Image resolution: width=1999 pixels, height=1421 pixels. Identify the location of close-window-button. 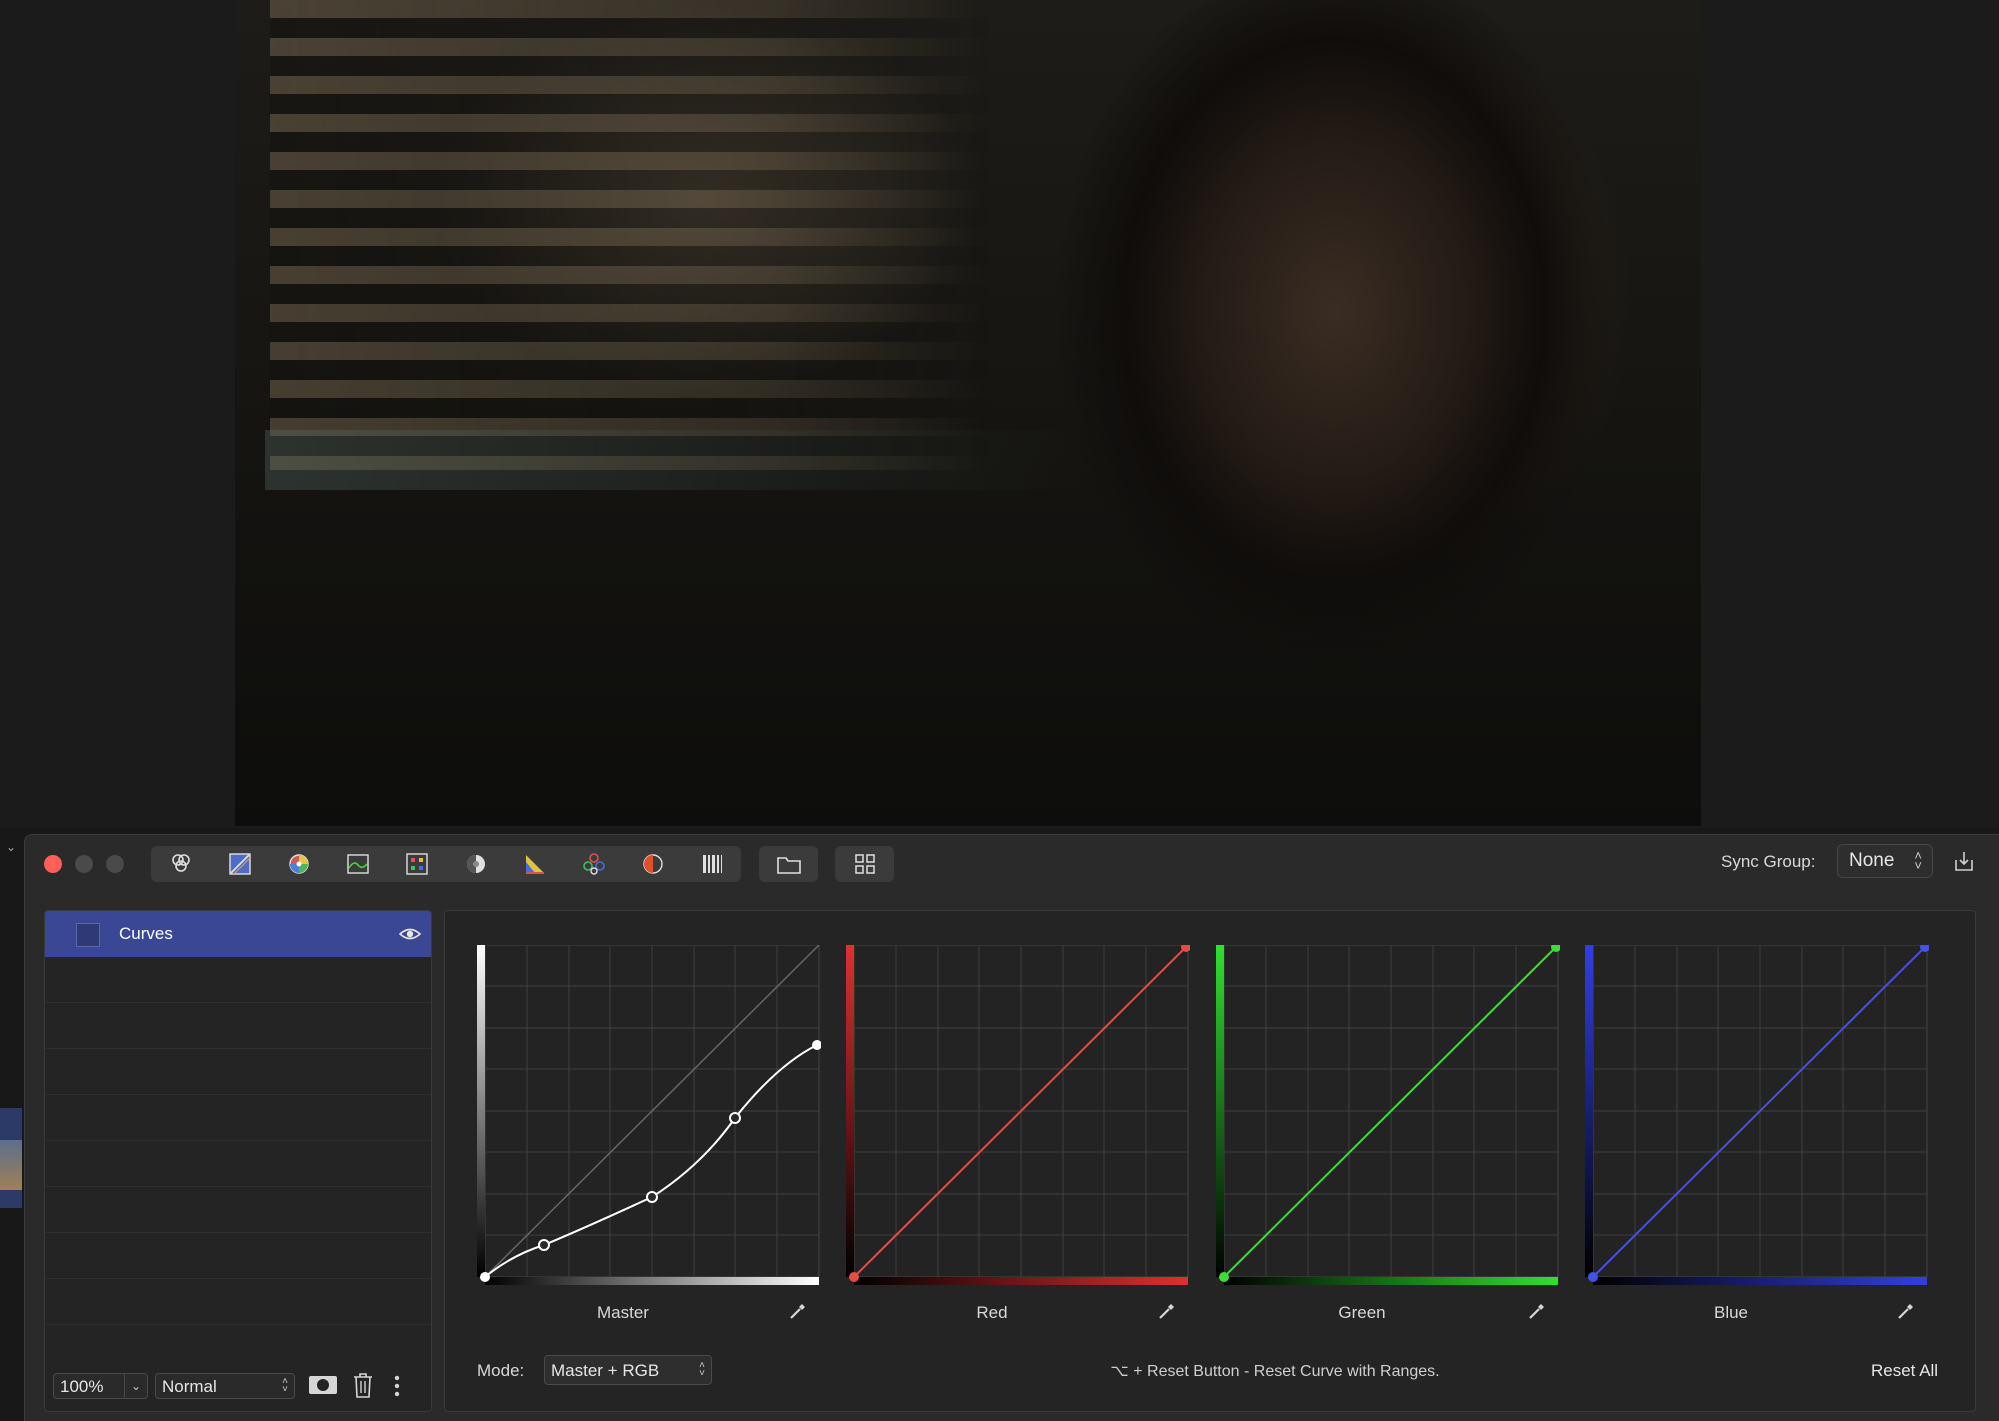
(53, 864).